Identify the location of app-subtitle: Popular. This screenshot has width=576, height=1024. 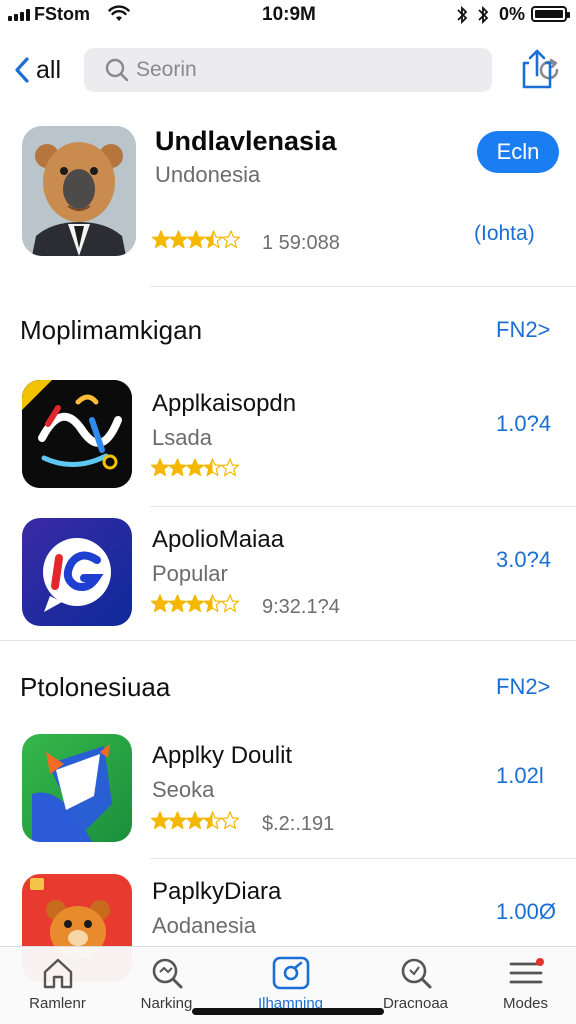
(190, 573).